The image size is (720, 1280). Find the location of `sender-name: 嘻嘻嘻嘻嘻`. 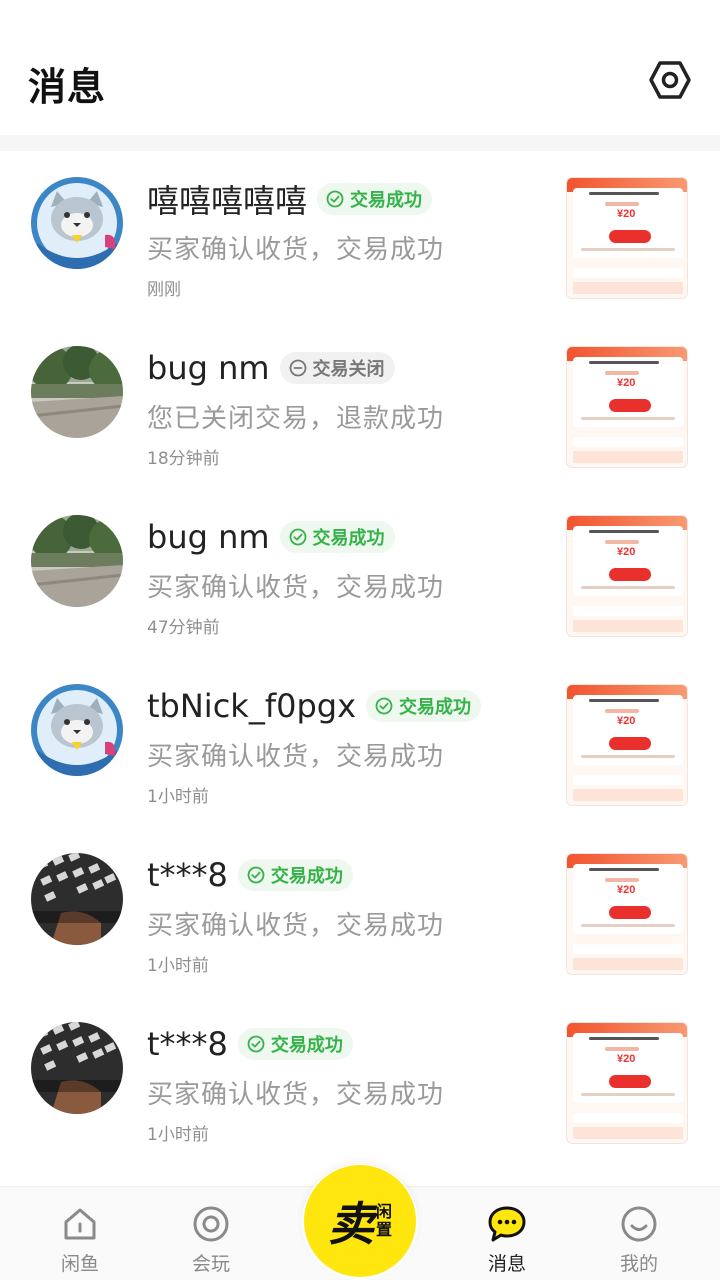

sender-name: 嘻嘻嘻嘻嘻 is located at coordinates (227, 201).